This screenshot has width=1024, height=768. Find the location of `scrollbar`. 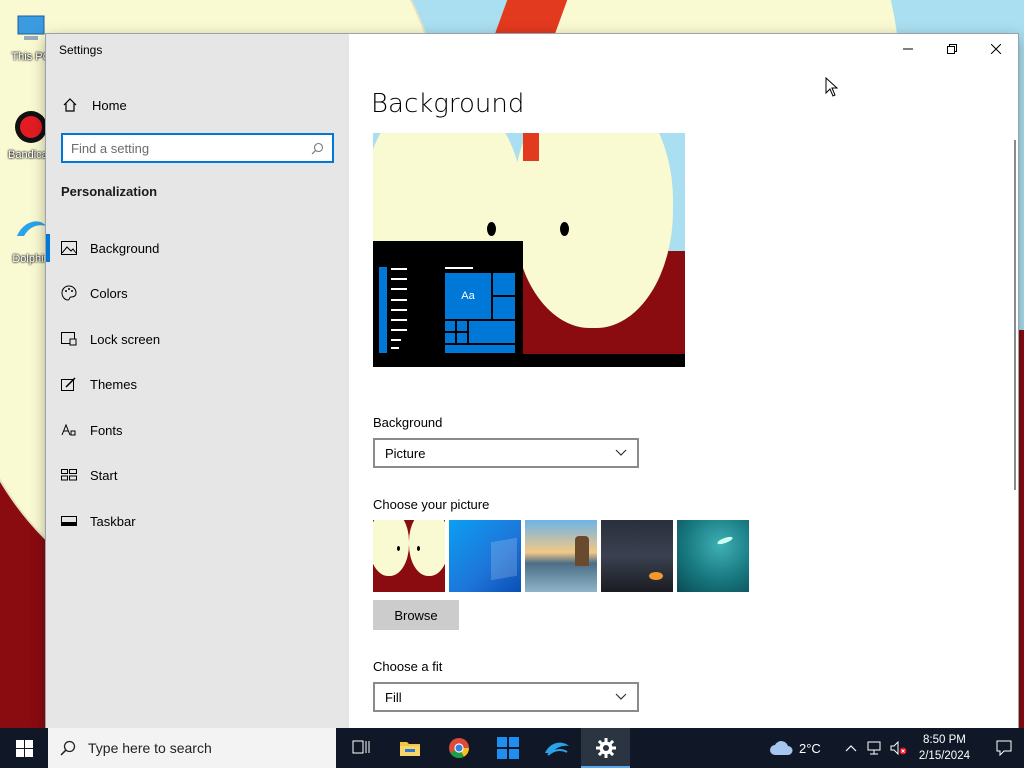

scrollbar is located at coordinates (1015, 315).